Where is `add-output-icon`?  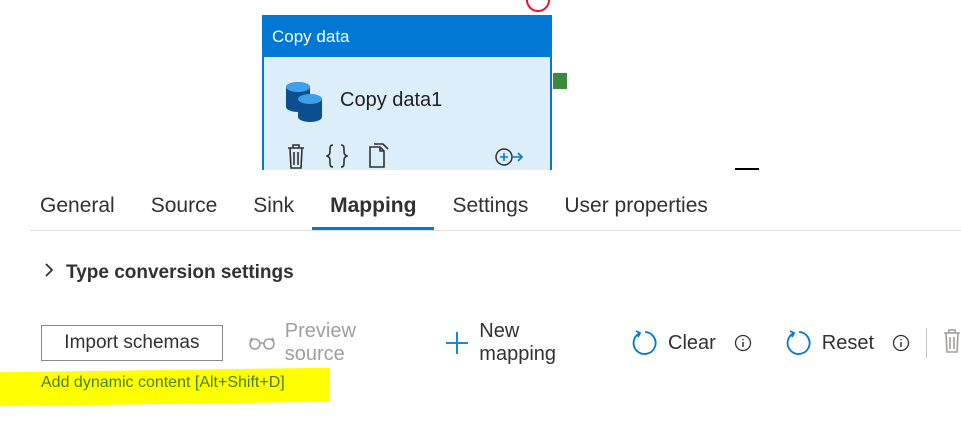
add-output-icon is located at coordinates (509, 159).